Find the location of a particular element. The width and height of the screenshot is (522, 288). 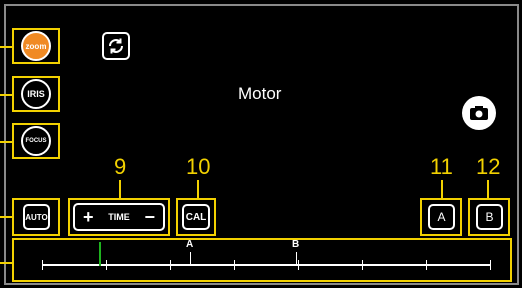

cal-button: CAL is located at coordinates (196, 217).